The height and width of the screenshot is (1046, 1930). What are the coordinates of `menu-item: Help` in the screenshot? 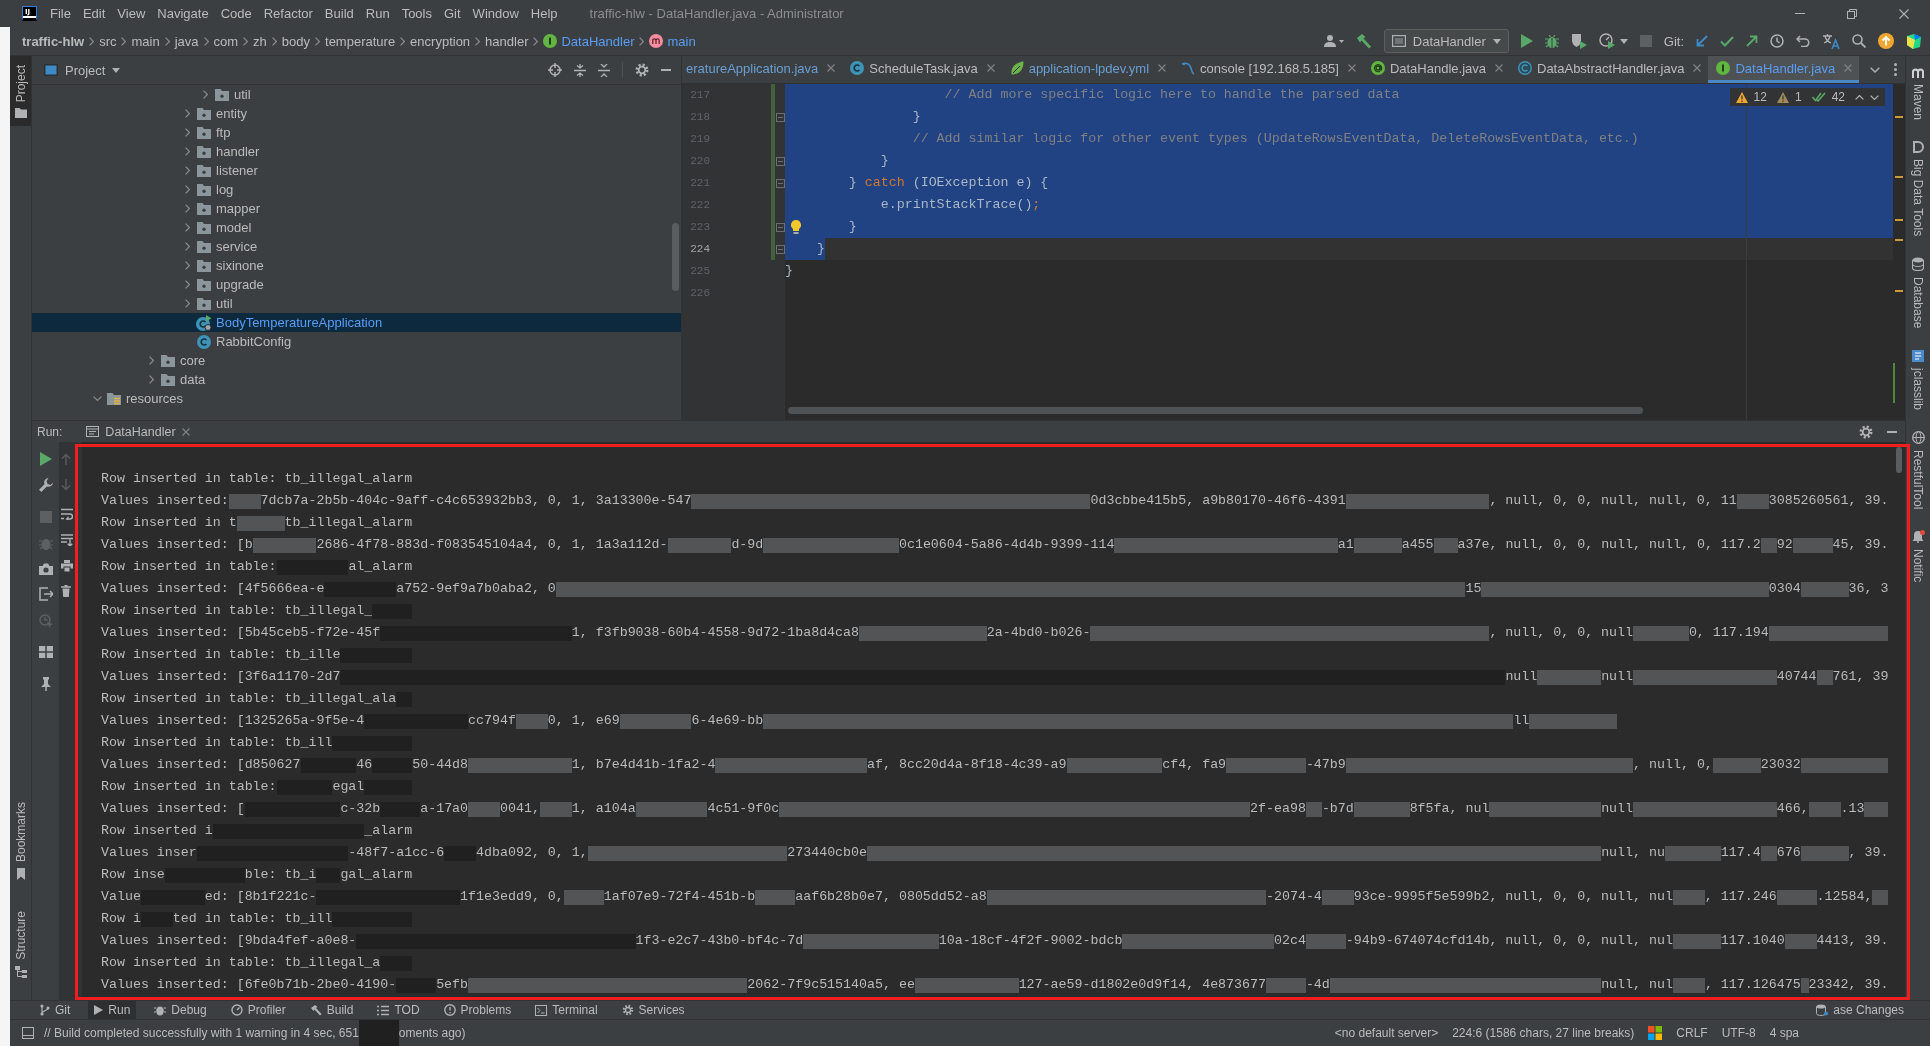 It's located at (544, 13).